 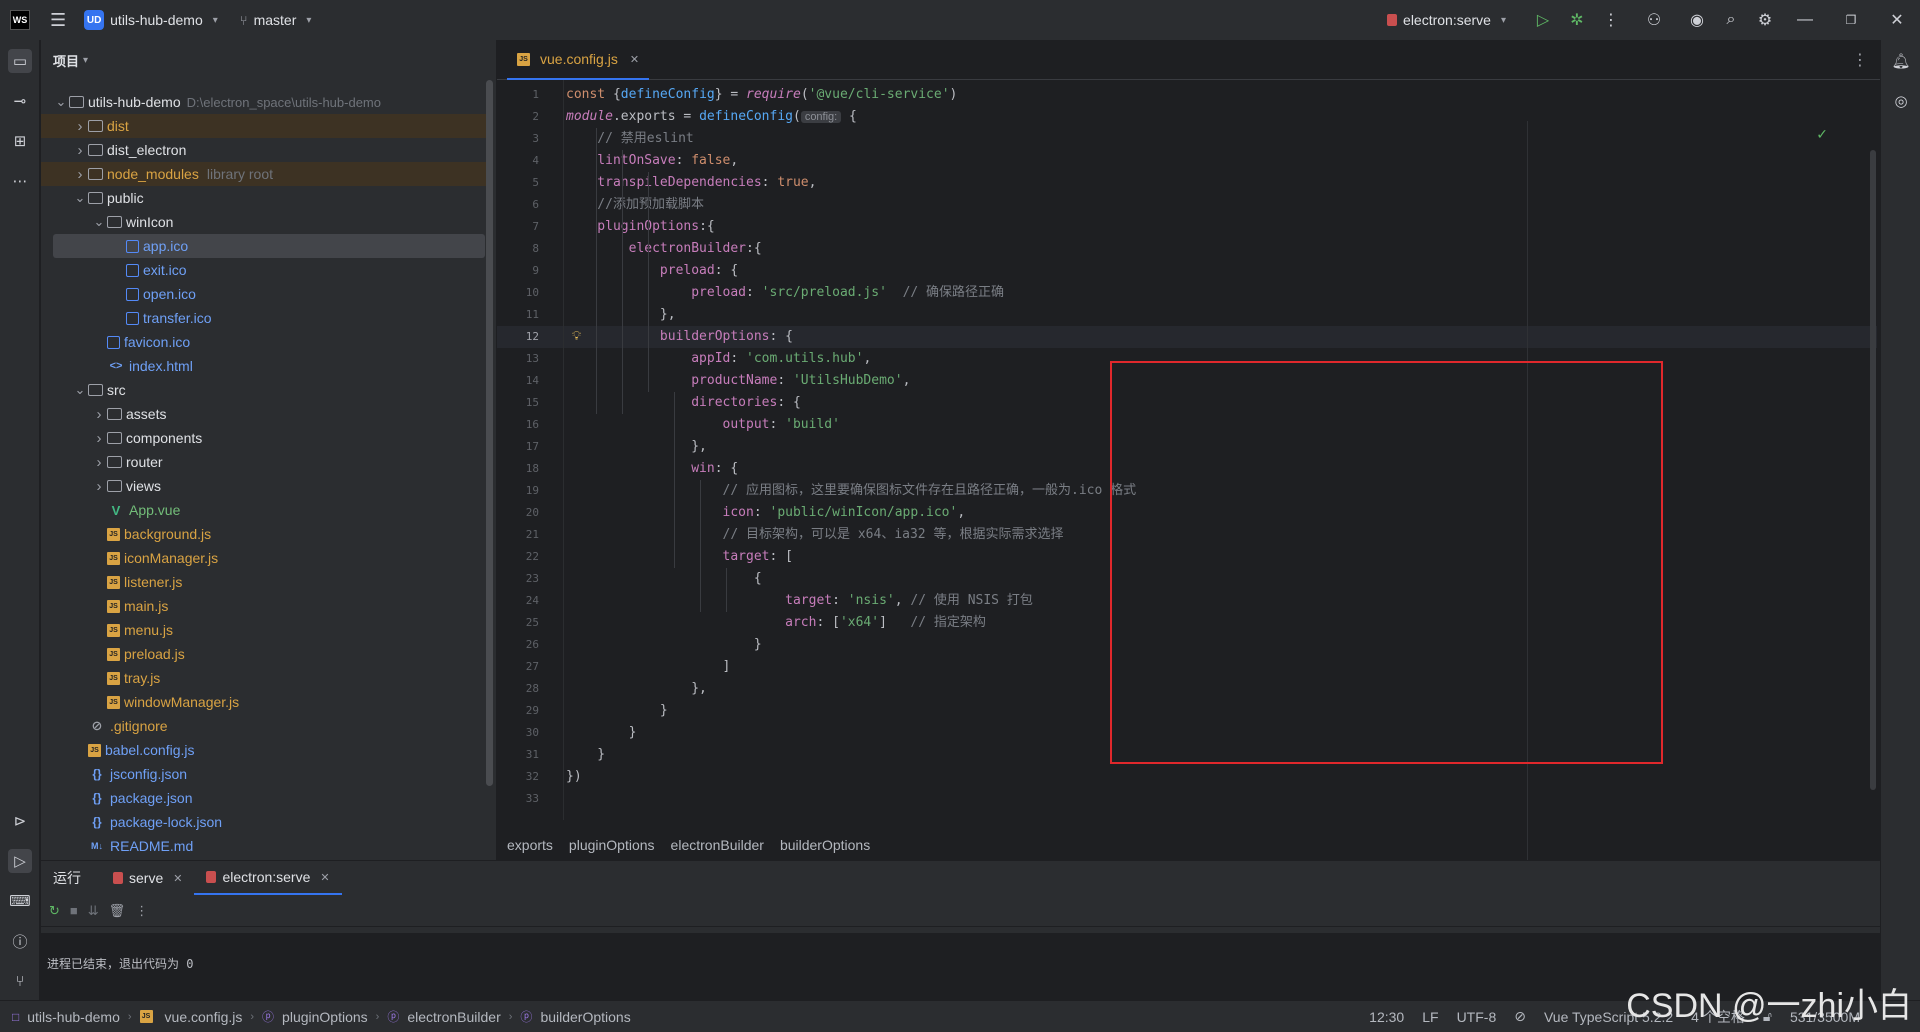 What do you see at coordinates (1897, 20) in the screenshot?
I see `close-icon: ✕` at bounding box center [1897, 20].